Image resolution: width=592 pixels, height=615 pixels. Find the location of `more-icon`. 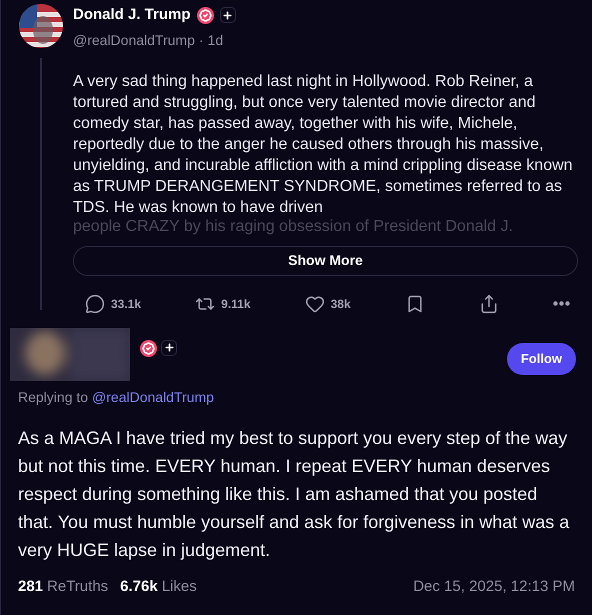

more-icon is located at coordinates (561, 303).